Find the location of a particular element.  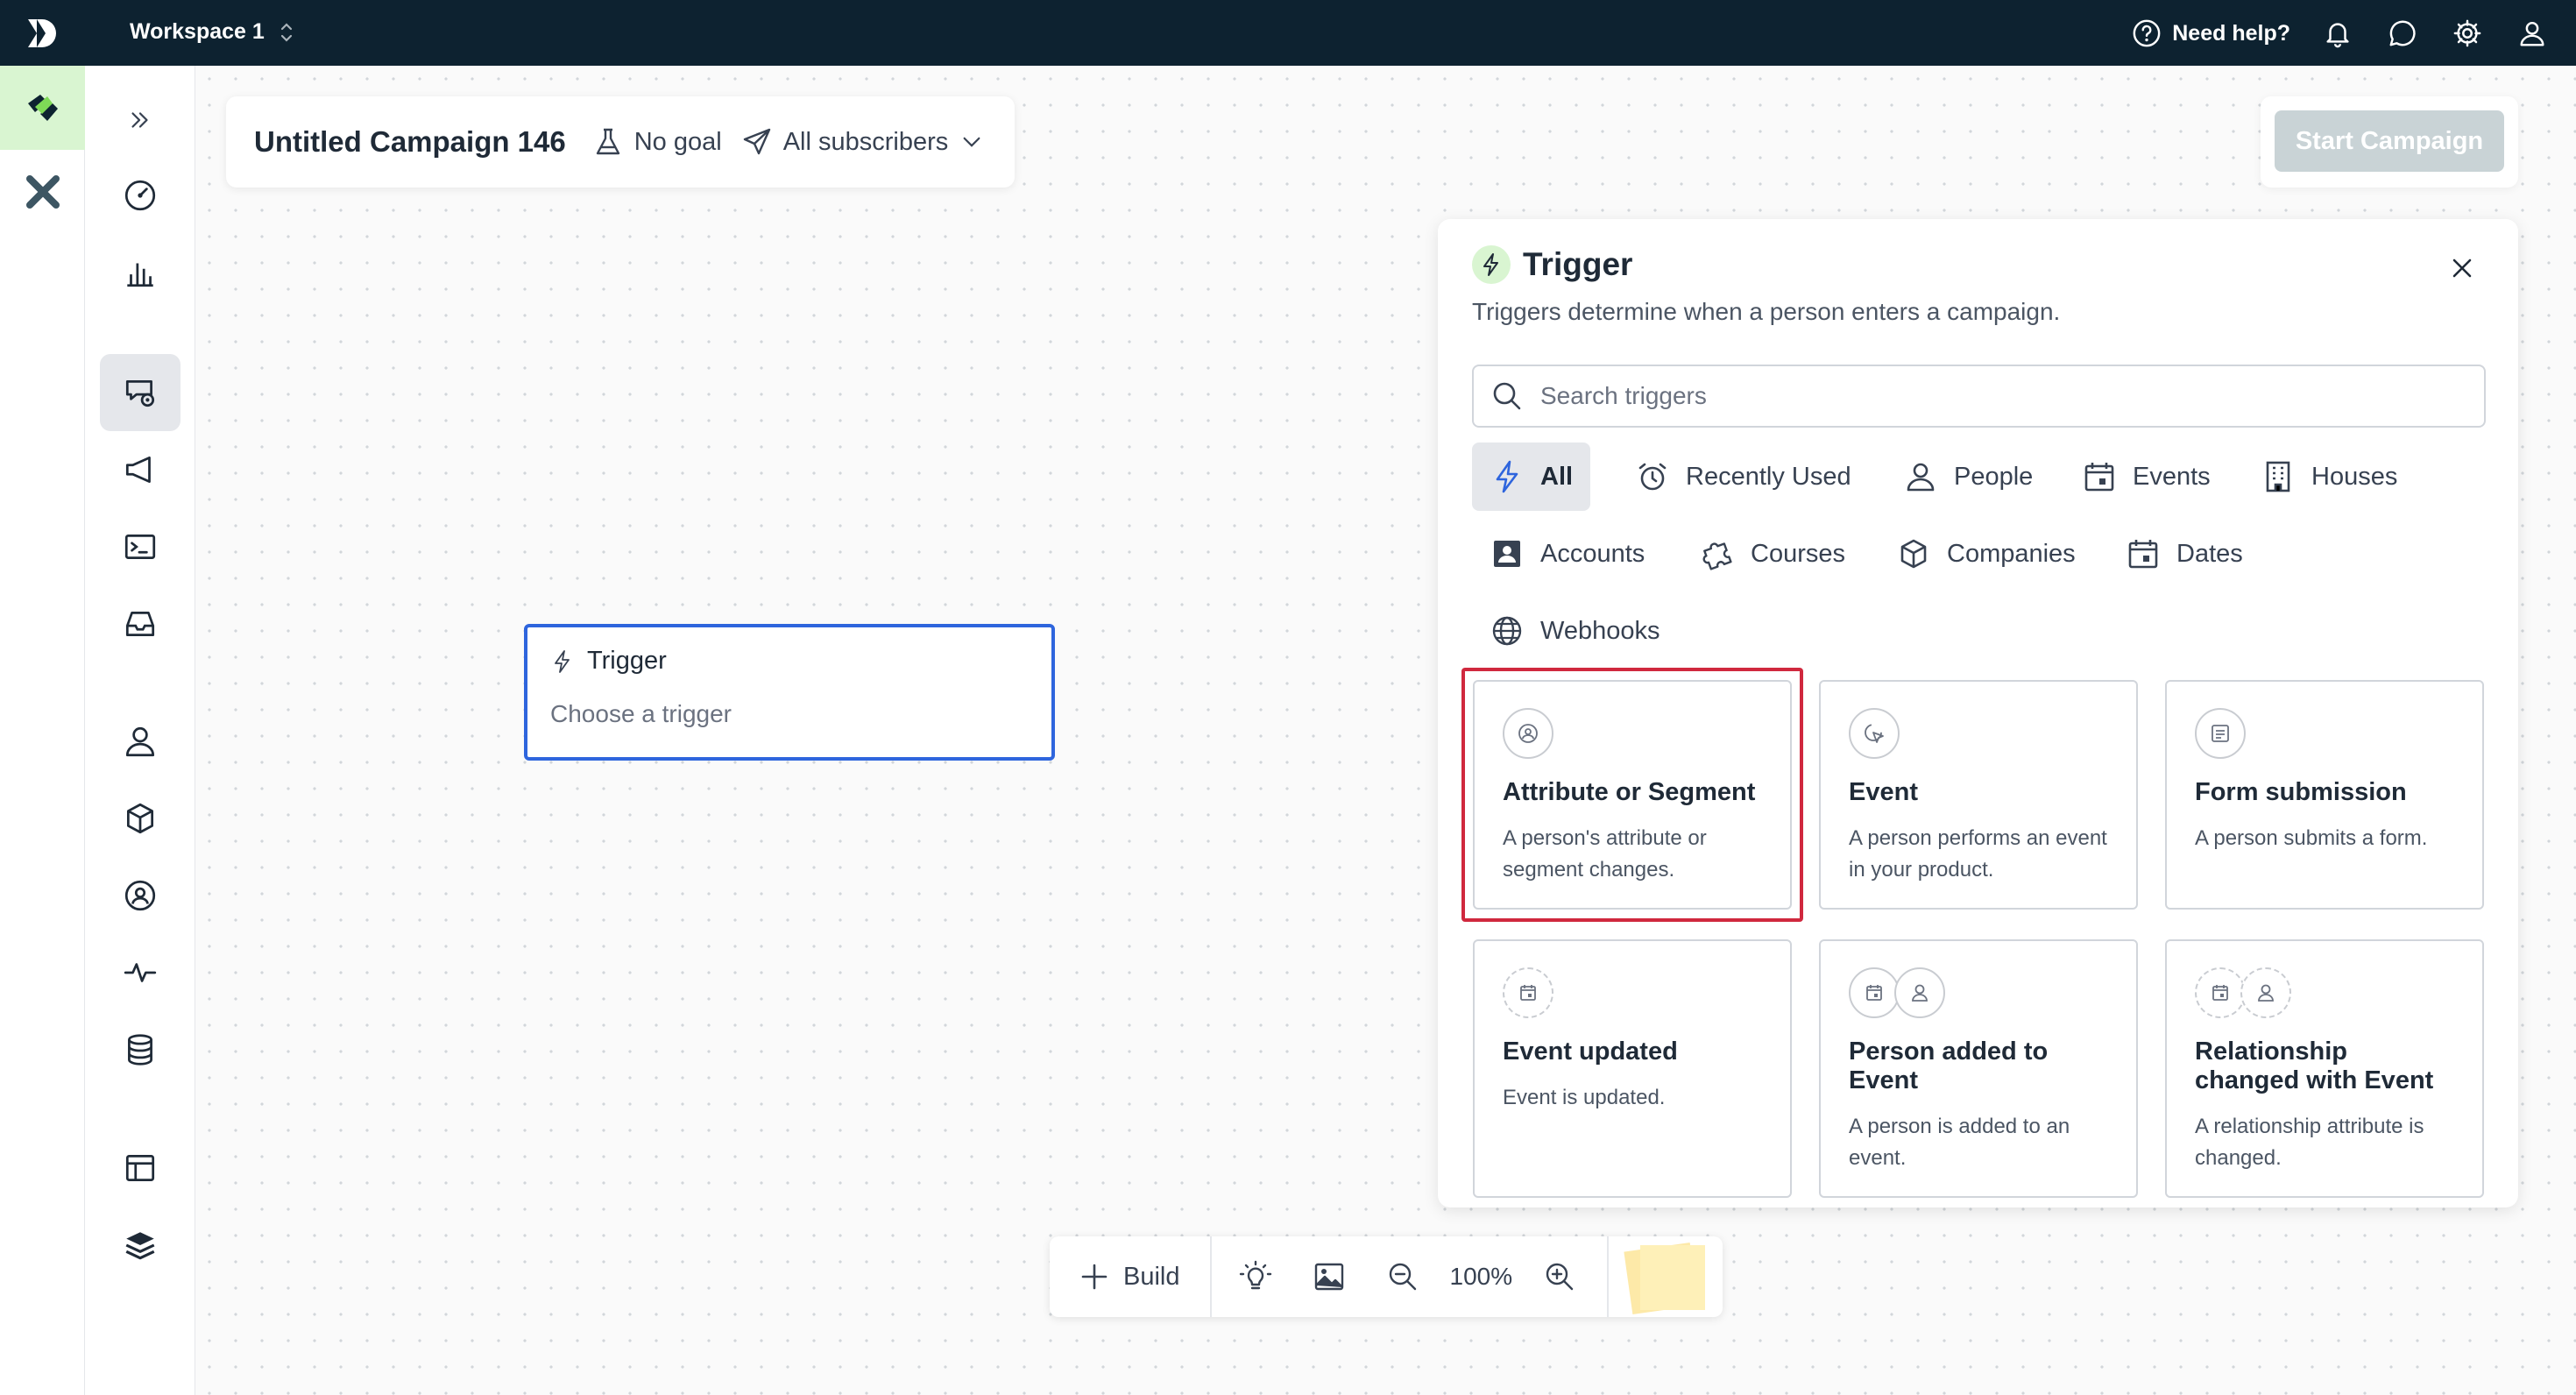

category-people: People is located at coordinates (1968, 477).